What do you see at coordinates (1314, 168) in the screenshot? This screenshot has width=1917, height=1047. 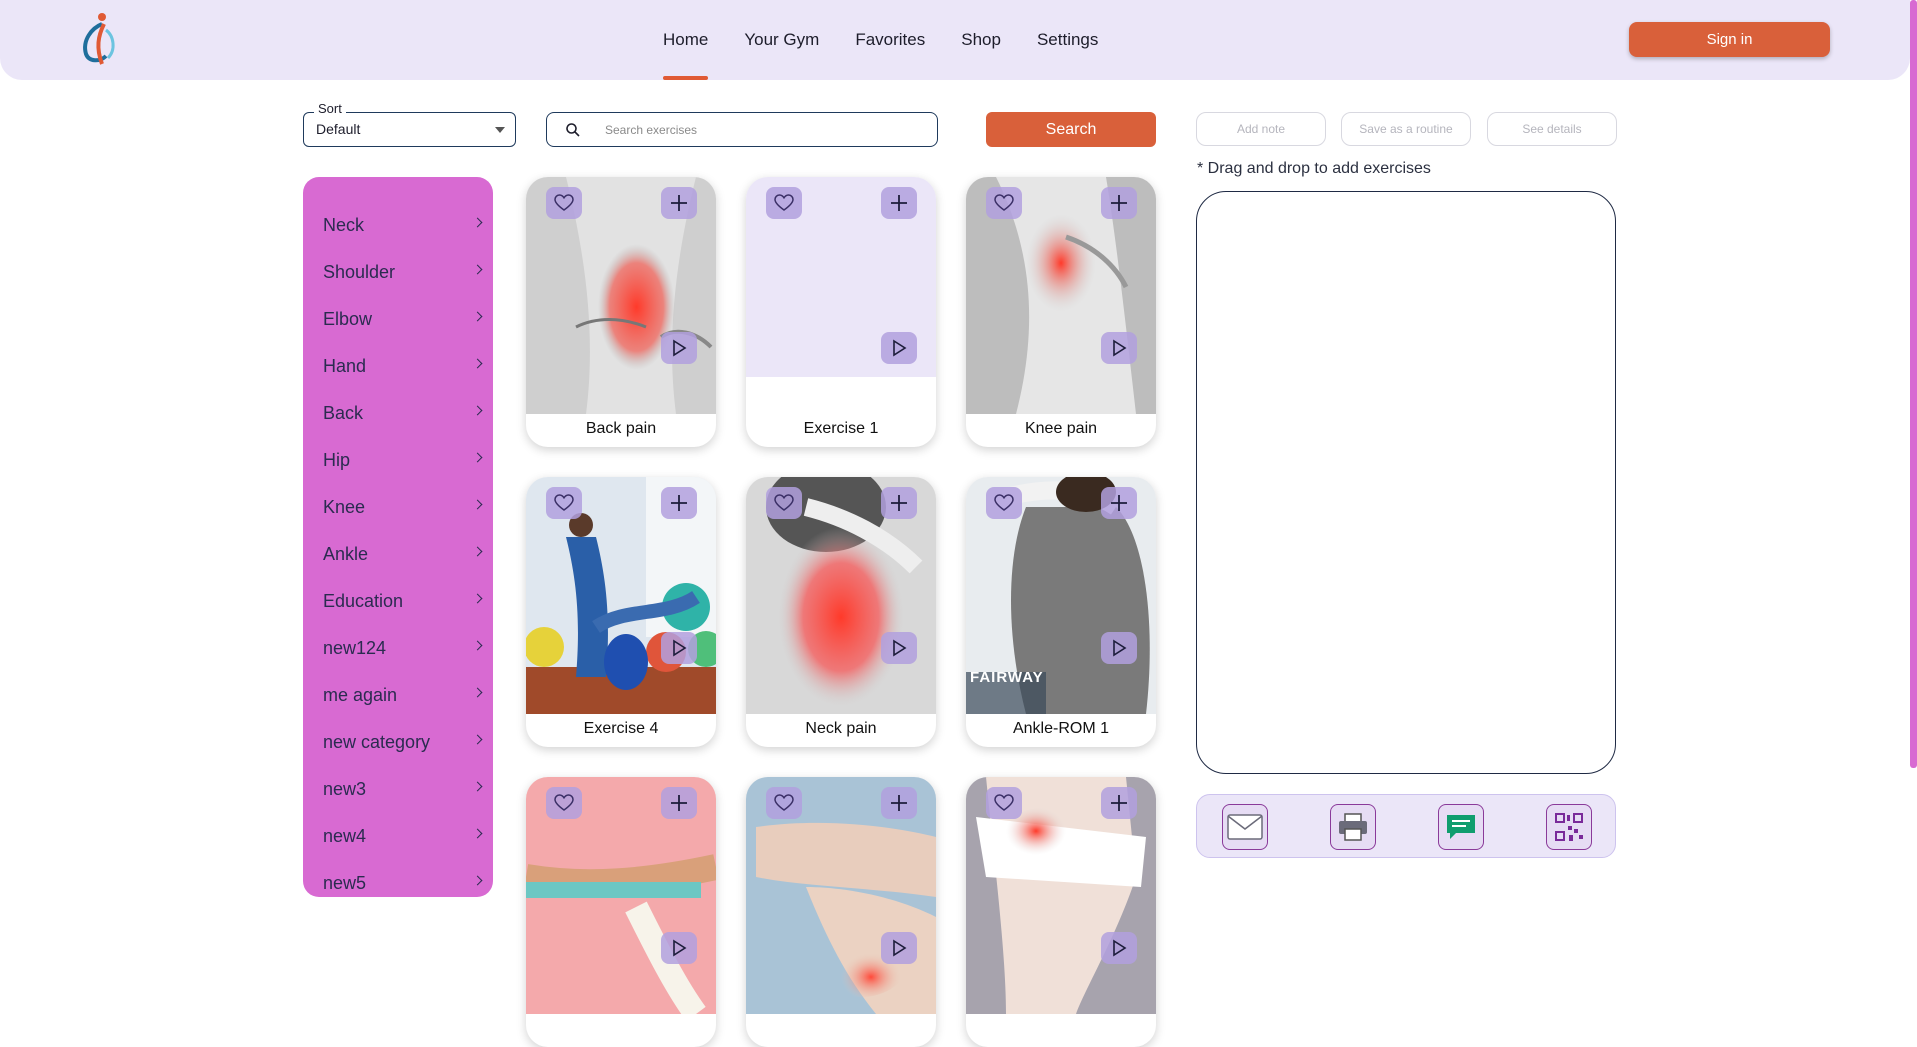 I see `drag-drop-hint: * Drag and drop to add exercises` at bounding box center [1314, 168].